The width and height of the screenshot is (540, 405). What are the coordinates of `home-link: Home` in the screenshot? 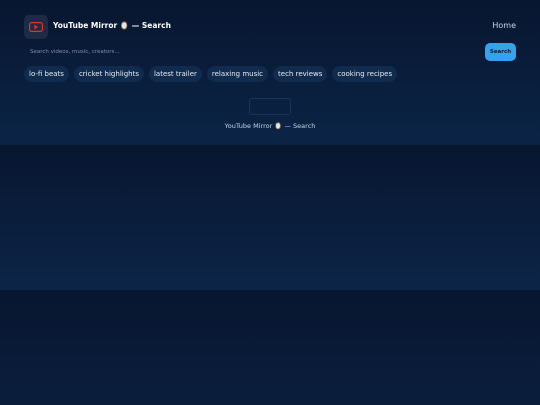 It's located at (504, 25).